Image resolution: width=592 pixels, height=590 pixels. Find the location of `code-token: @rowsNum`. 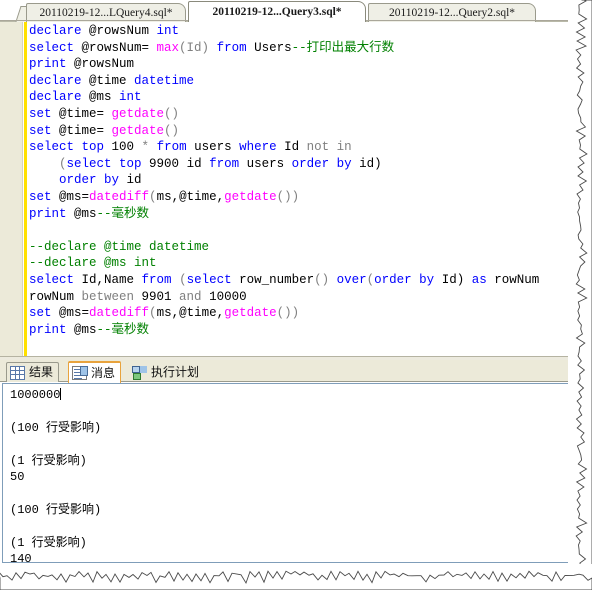

code-token: @rowsNum is located at coordinates (104, 64).